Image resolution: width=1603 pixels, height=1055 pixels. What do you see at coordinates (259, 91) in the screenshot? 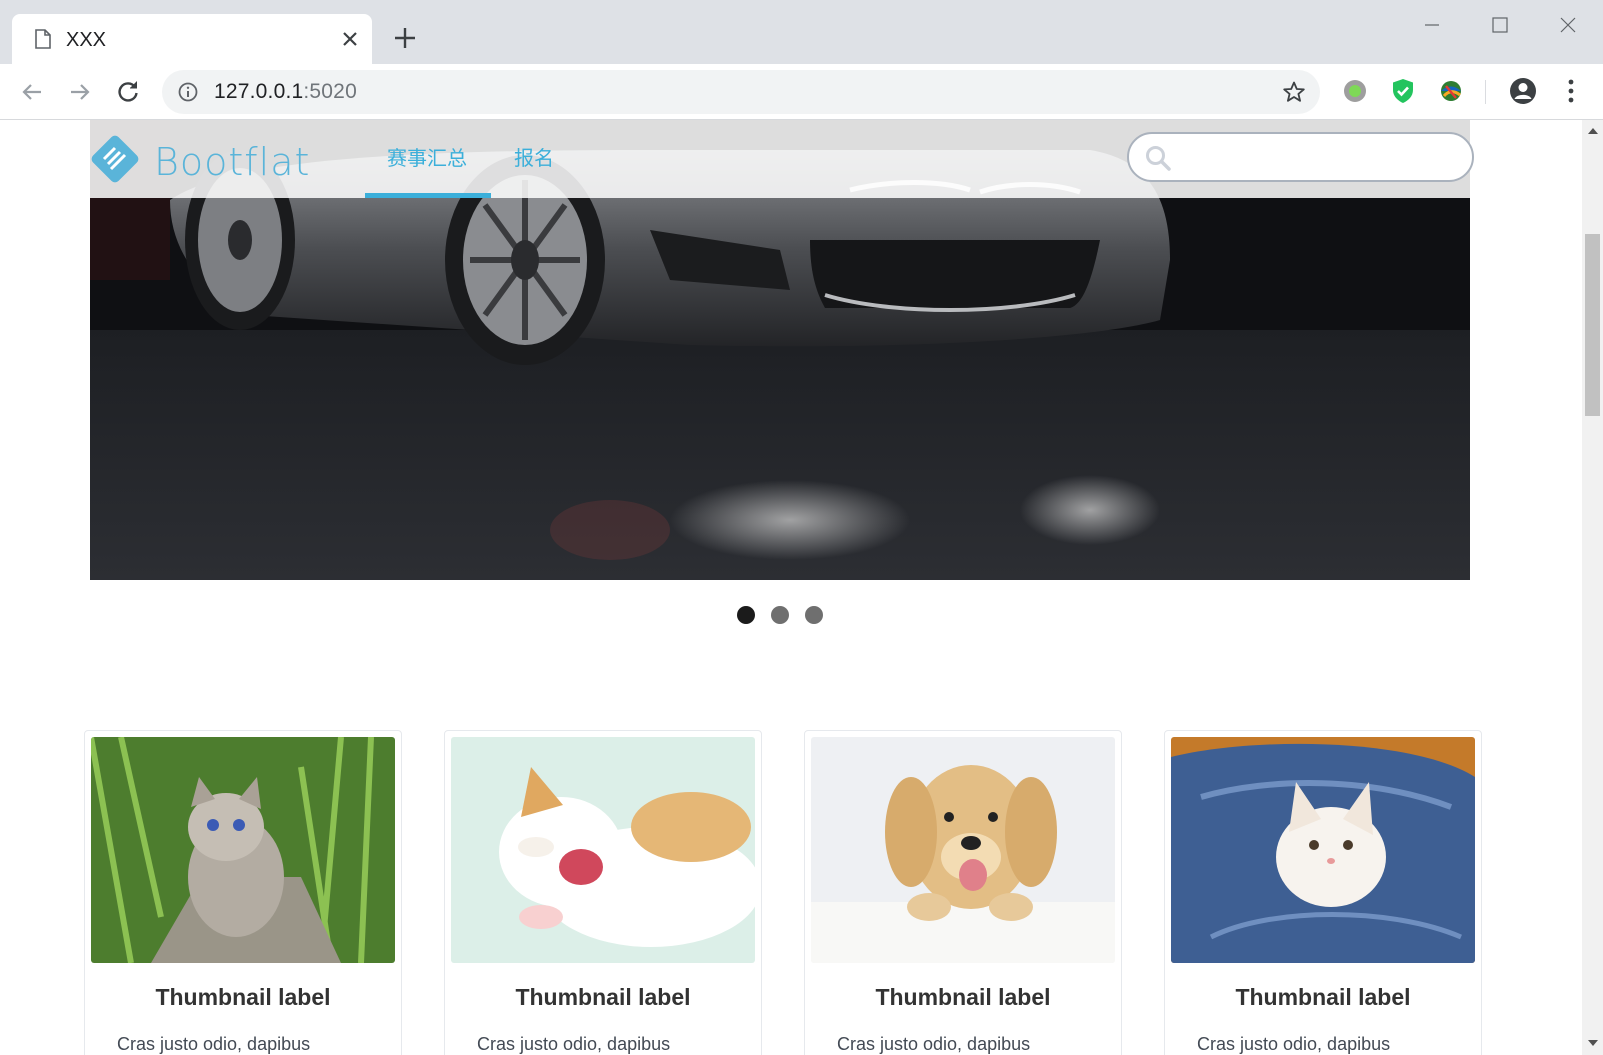
I see `url-host: 127.0.0.1` at bounding box center [259, 91].